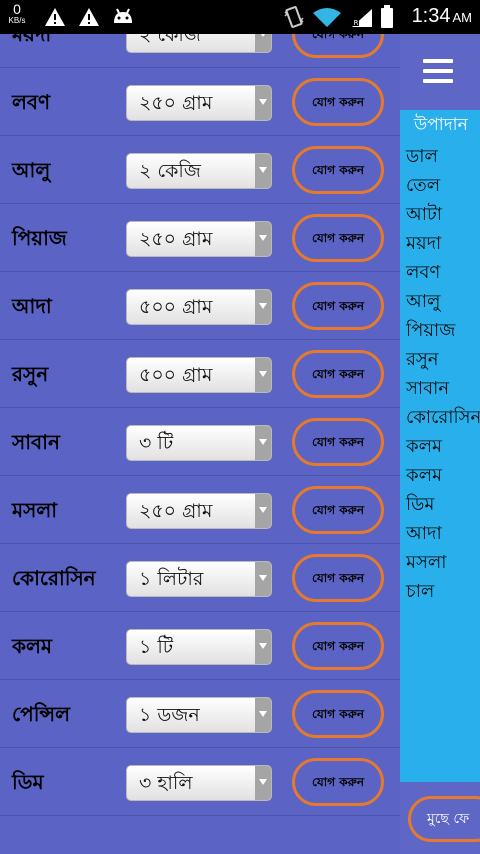 This screenshot has width=480, height=854. I want to click on ingredient-item: মসলা, so click(443, 562).